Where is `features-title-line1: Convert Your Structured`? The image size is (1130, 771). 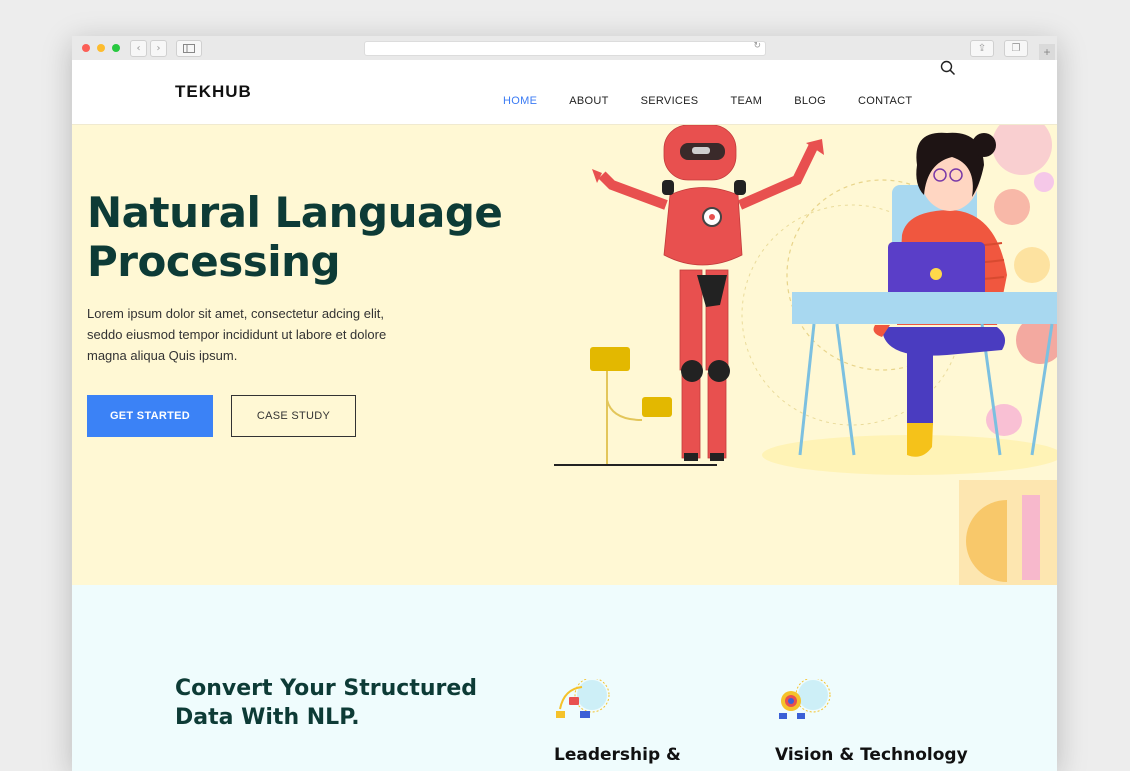
features-title-line1: Convert Your Structured is located at coordinates (326, 688).